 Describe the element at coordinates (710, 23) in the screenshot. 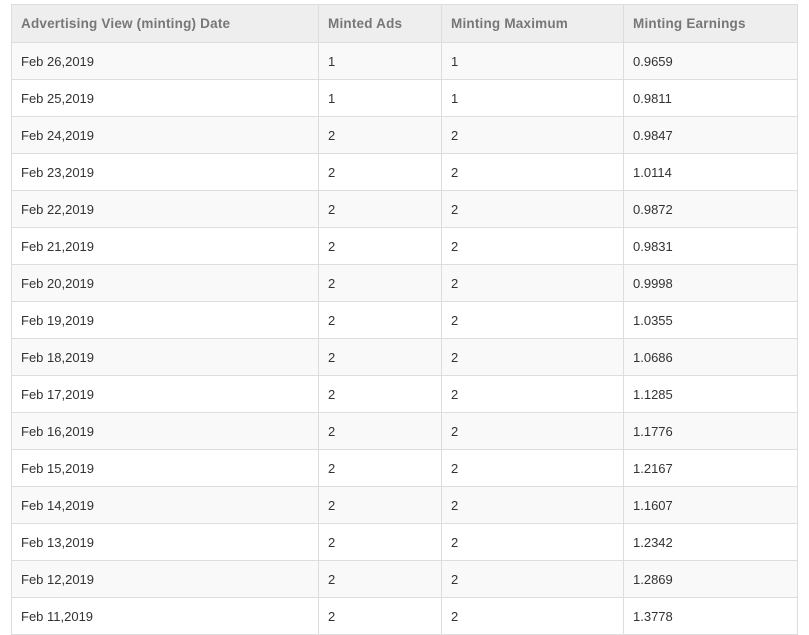

I see `column-header-minting-earnings: Minting Earnings` at that location.